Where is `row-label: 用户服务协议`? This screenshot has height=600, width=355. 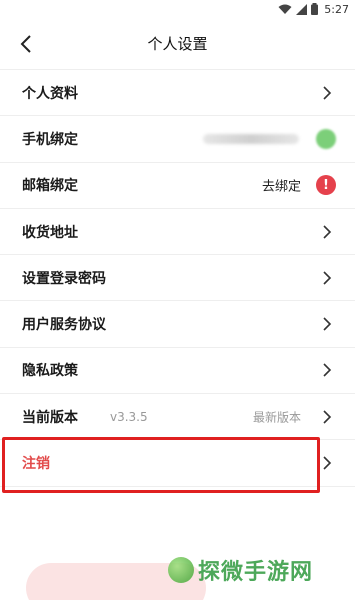
row-label: 用户服务协议 is located at coordinates (64, 325).